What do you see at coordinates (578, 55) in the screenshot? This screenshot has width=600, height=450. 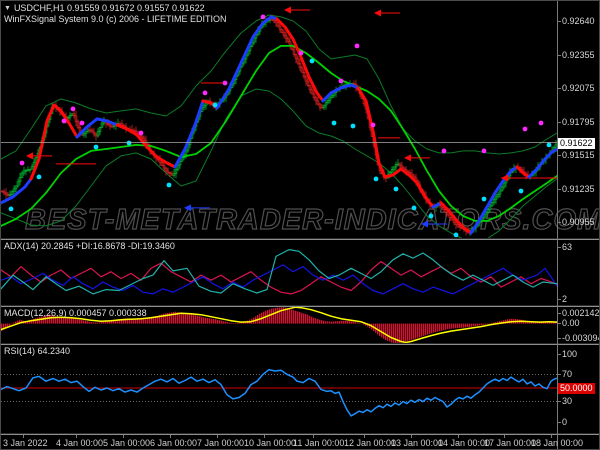 I see `price-axis-label: 0.92355` at bounding box center [578, 55].